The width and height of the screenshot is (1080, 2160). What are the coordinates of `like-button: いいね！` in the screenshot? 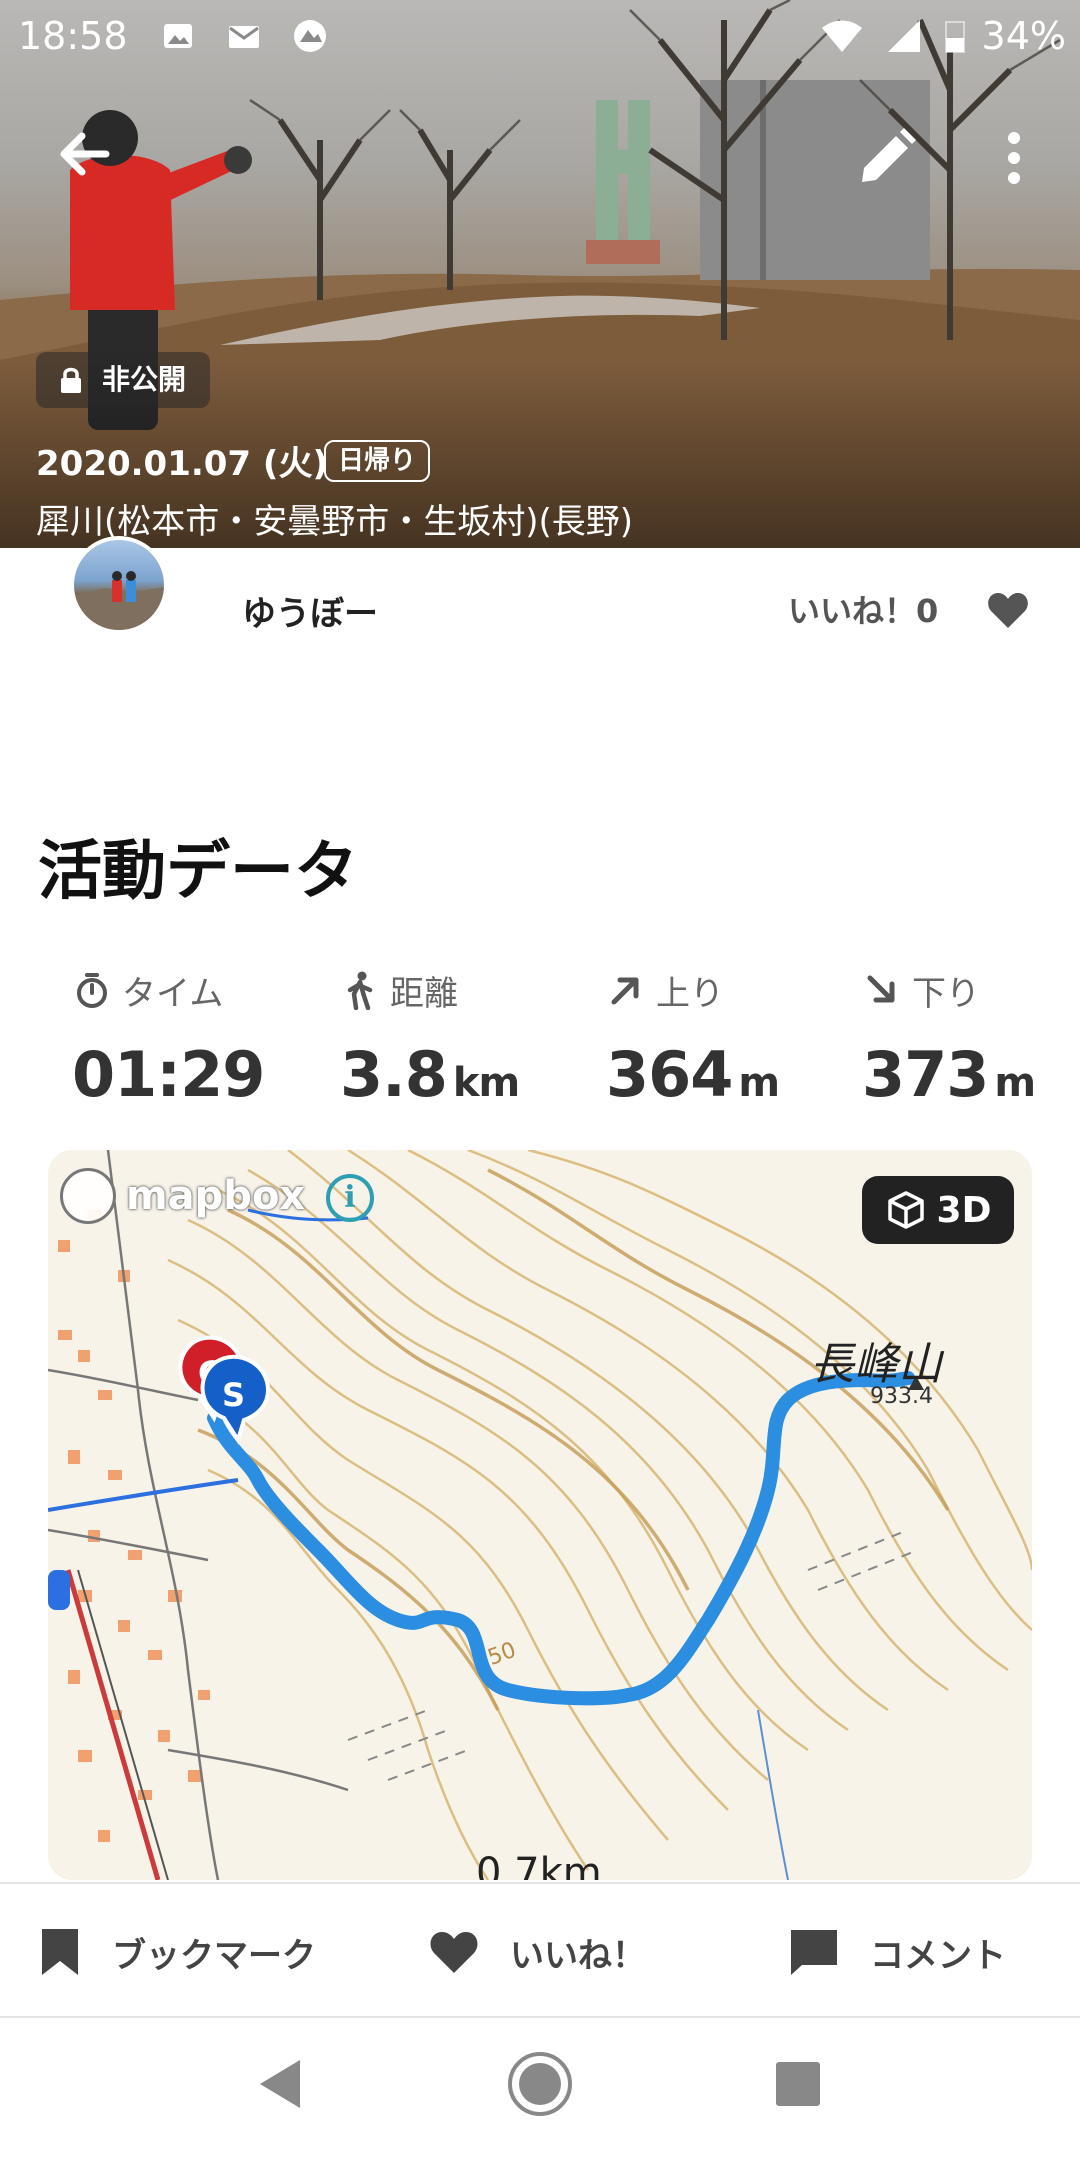 It's located at (537, 1952).